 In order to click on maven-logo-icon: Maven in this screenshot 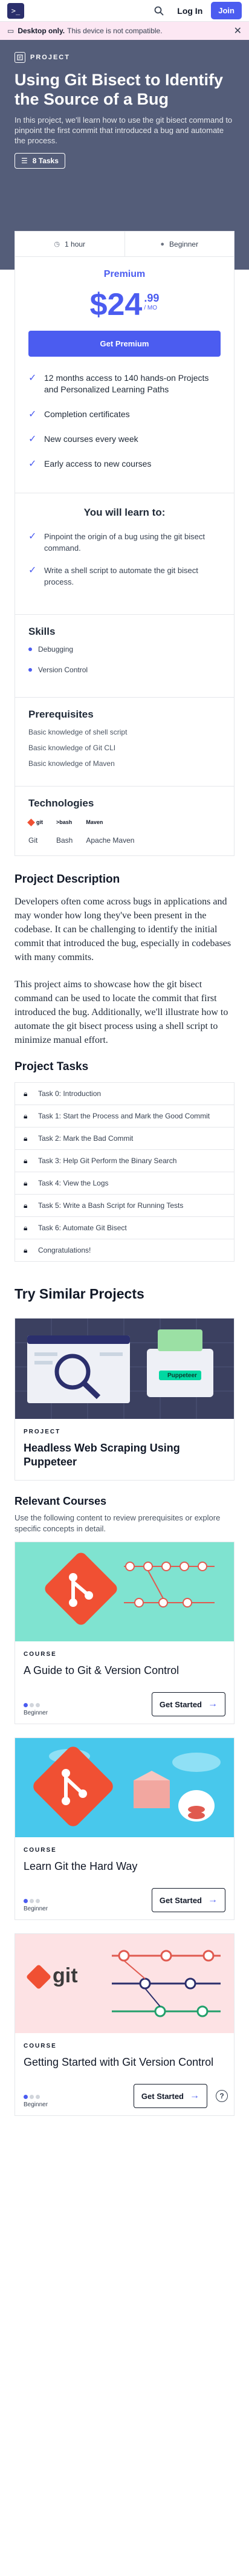, I will do `click(94, 822)`.